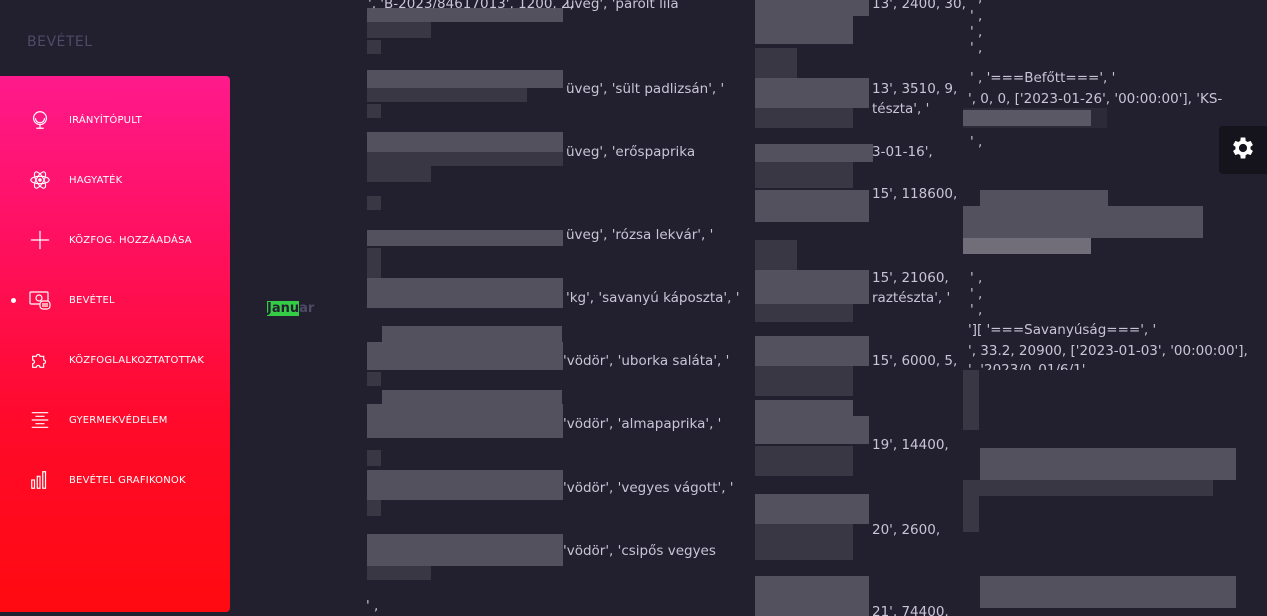 The height and width of the screenshot is (616, 1267). Describe the element at coordinates (40, 120) in the screenshot. I see `globe-icon` at that location.